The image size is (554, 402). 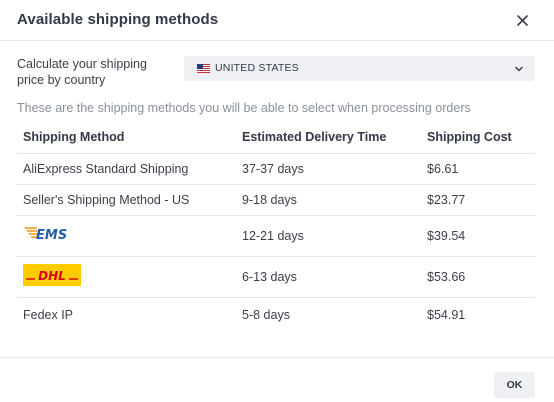 What do you see at coordinates (277, 379) in the screenshot?
I see `dialog-footer: OK` at bounding box center [277, 379].